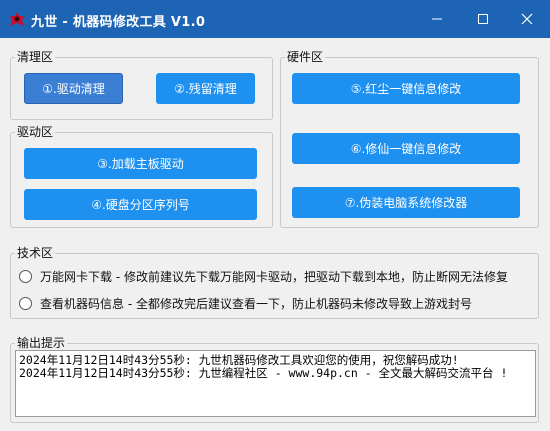 This screenshot has width=550, height=431. I want to click on close-icon, so click(527, 19).